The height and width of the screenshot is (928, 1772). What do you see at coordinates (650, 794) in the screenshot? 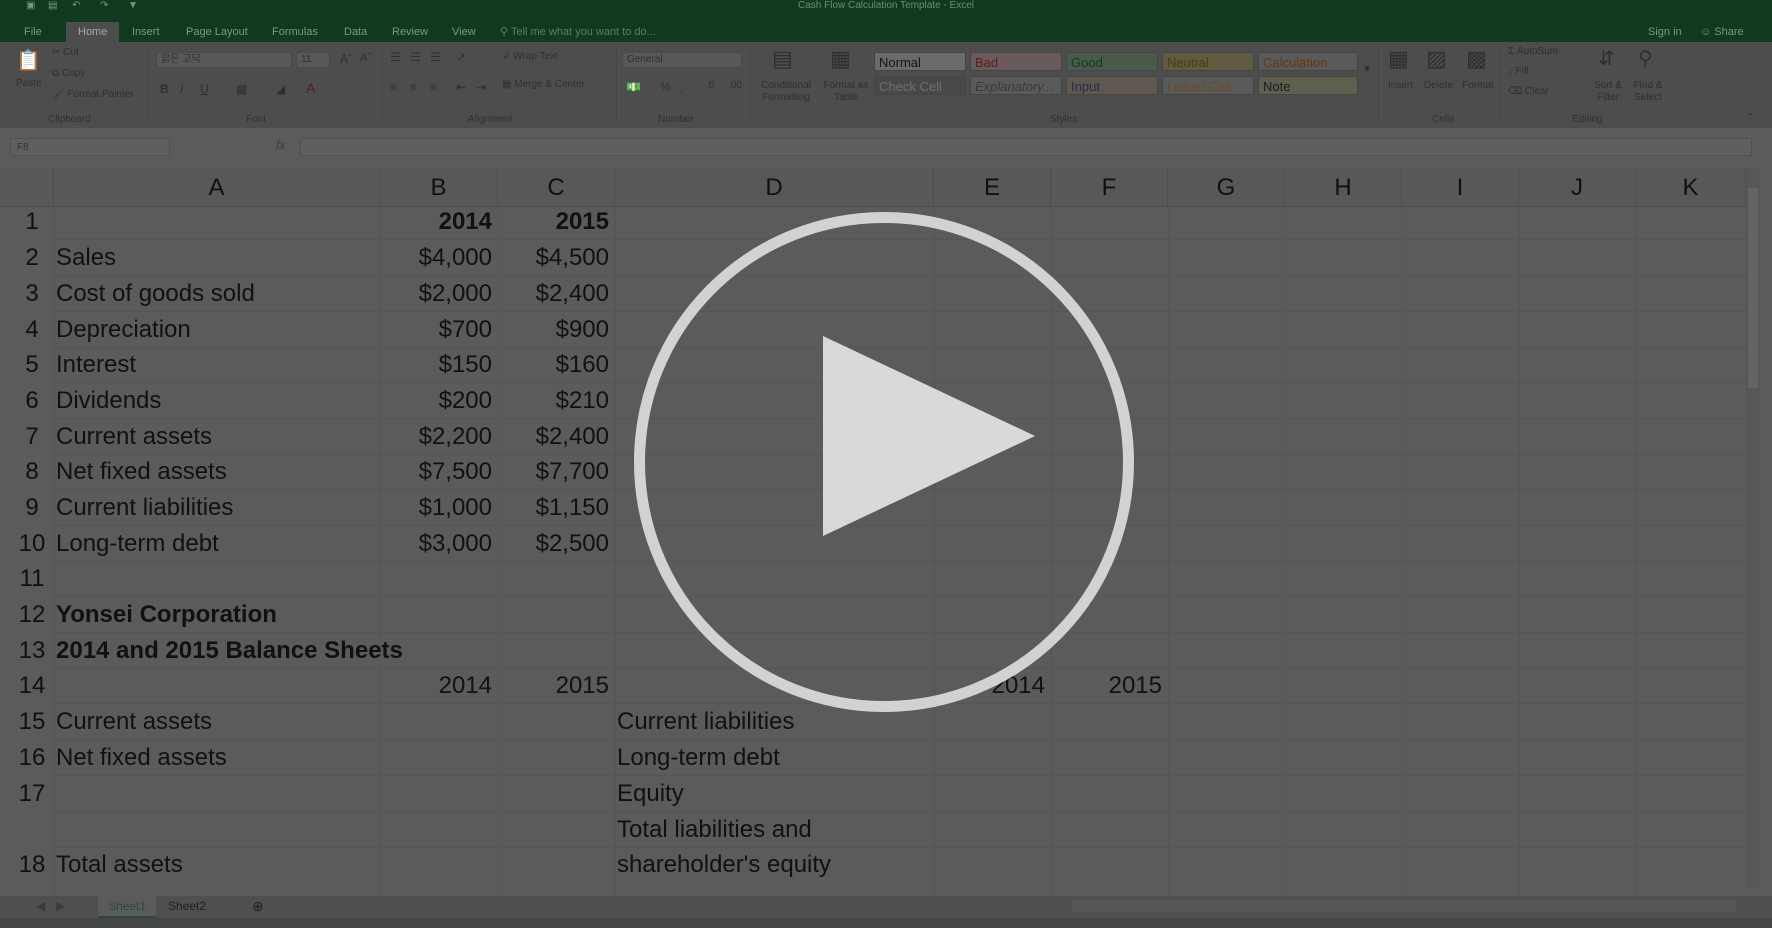
I see `cell-d: Equity` at bounding box center [650, 794].